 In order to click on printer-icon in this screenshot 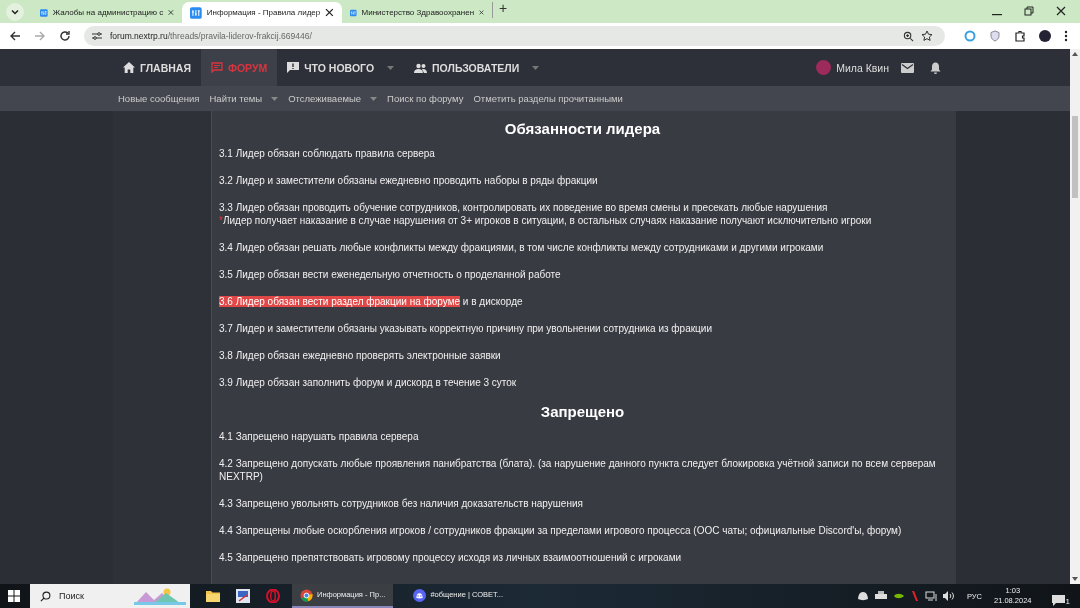, I will do `click(880, 596)`.